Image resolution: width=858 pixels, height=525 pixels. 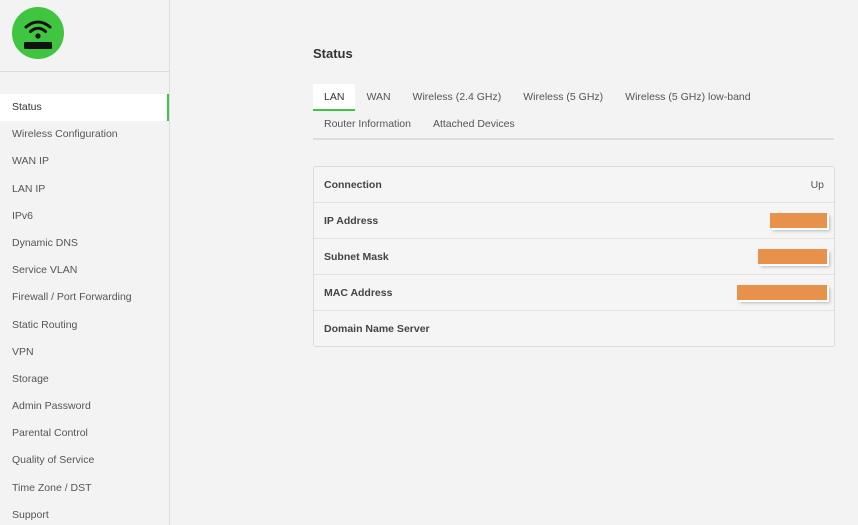 What do you see at coordinates (38, 33) in the screenshot?
I see `router-wifi-icon` at bounding box center [38, 33].